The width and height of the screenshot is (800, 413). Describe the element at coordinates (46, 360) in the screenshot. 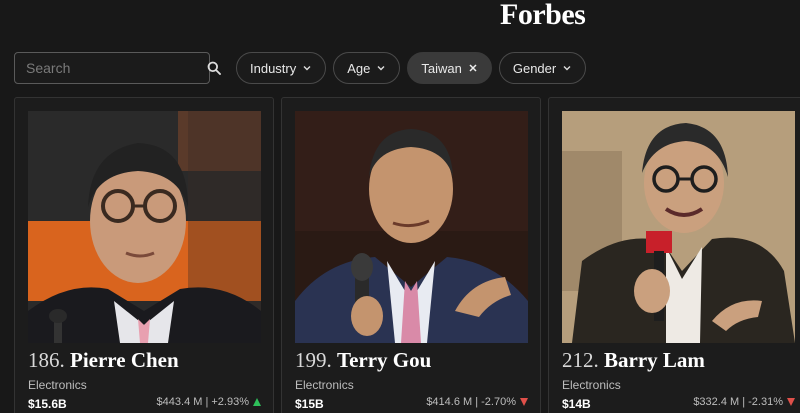

I see `rank: 186.` at that location.